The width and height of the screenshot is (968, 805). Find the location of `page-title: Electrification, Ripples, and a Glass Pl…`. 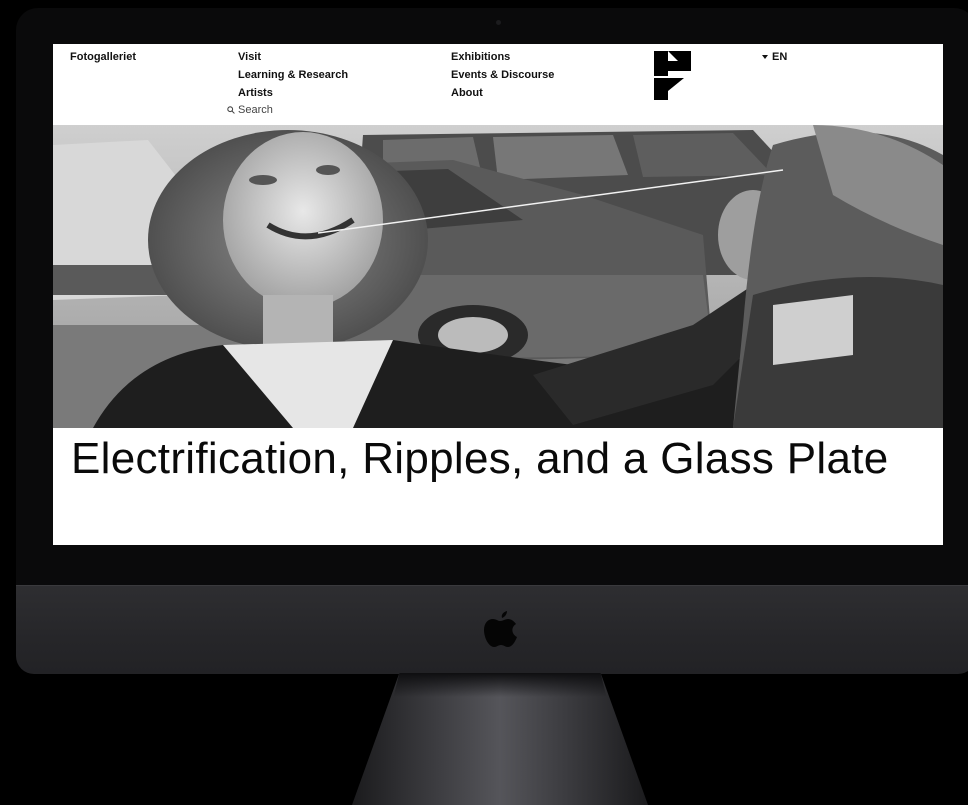

page-title: Electrification, Ripples, and a Glass Pl… is located at coordinates (480, 458).